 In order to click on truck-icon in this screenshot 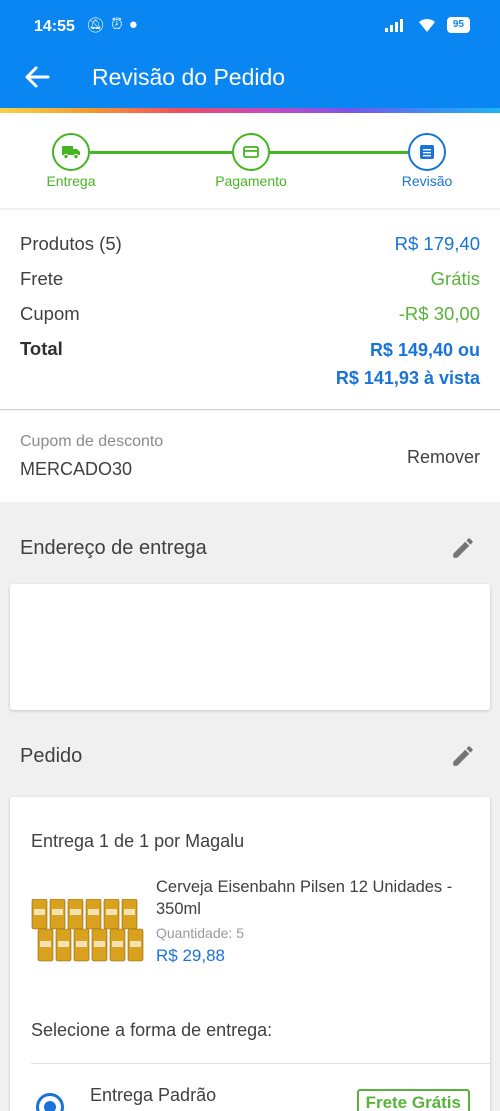, I will do `click(71, 152)`.